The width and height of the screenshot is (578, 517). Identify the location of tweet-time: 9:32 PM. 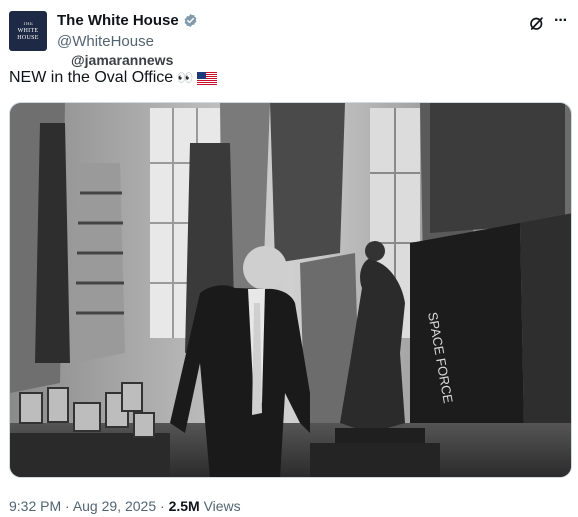
(35, 506).